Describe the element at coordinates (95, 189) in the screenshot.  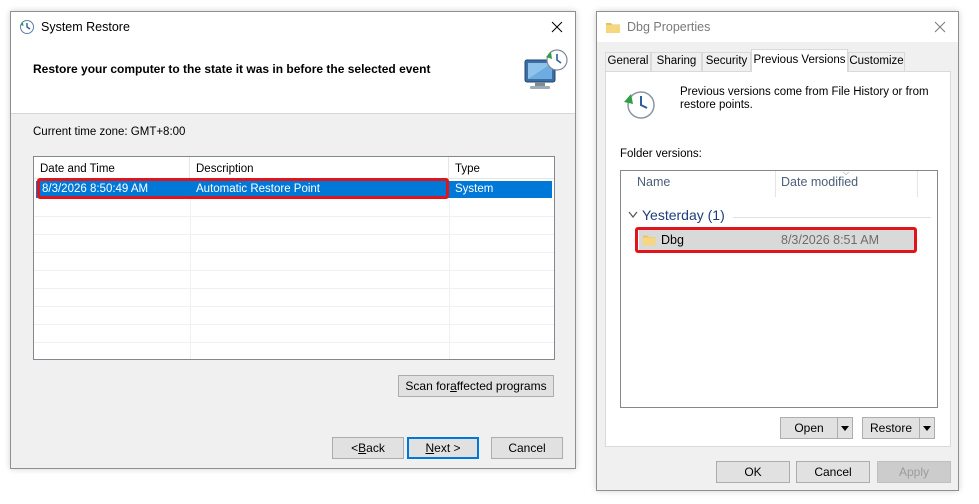
I see `row-date: 8/3/2026 8:50:49 AM` at that location.